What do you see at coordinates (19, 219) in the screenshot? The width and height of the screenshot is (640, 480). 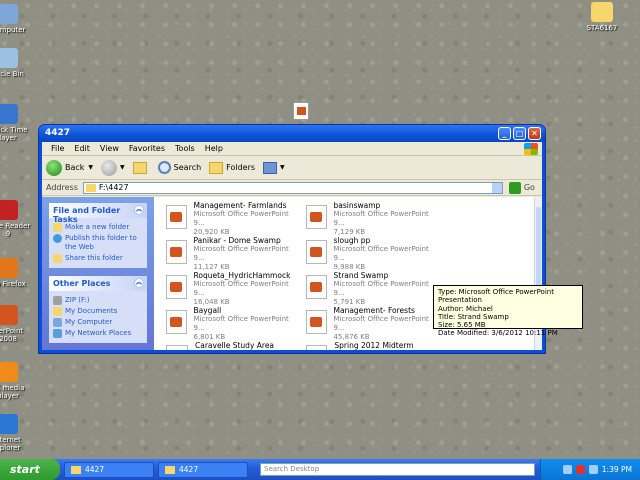 I see `desktop-icon: dobe Reader9` at bounding box center [19, 219].